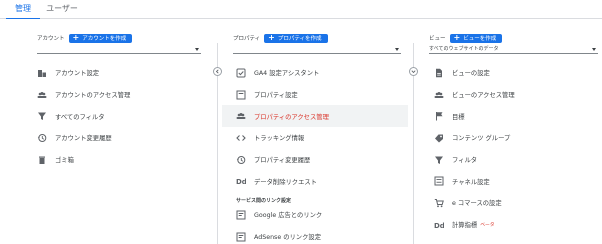 The height and width of the screenshot is (244, 602). I want to click on section-title-product-linking: サービス間のリンク設定, so click(264, 201).